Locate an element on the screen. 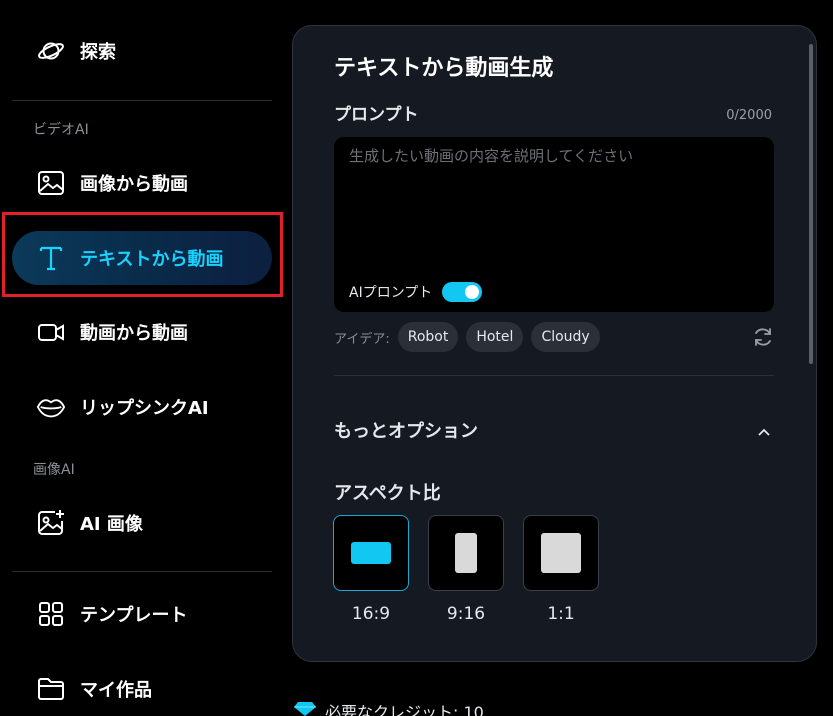 Image resolution: width=833 pixels, height=716 pixels. video-camera-icon is located at coordinates (51, 332).